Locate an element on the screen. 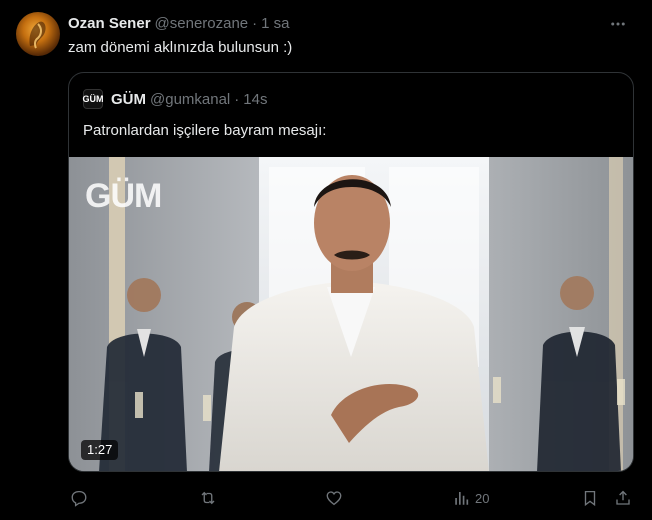 This screenshot has width=652, height=520. quoted-author-name: GÜM is located at coordinates (128, 99).